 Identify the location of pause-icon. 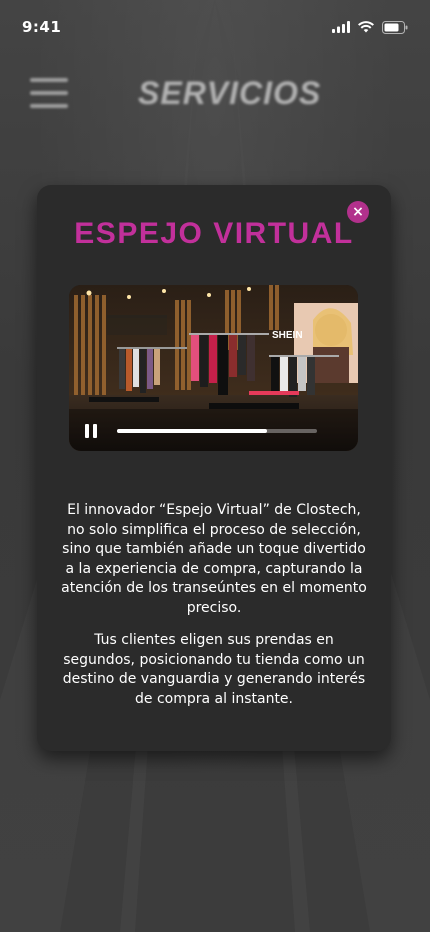
(93, 431).